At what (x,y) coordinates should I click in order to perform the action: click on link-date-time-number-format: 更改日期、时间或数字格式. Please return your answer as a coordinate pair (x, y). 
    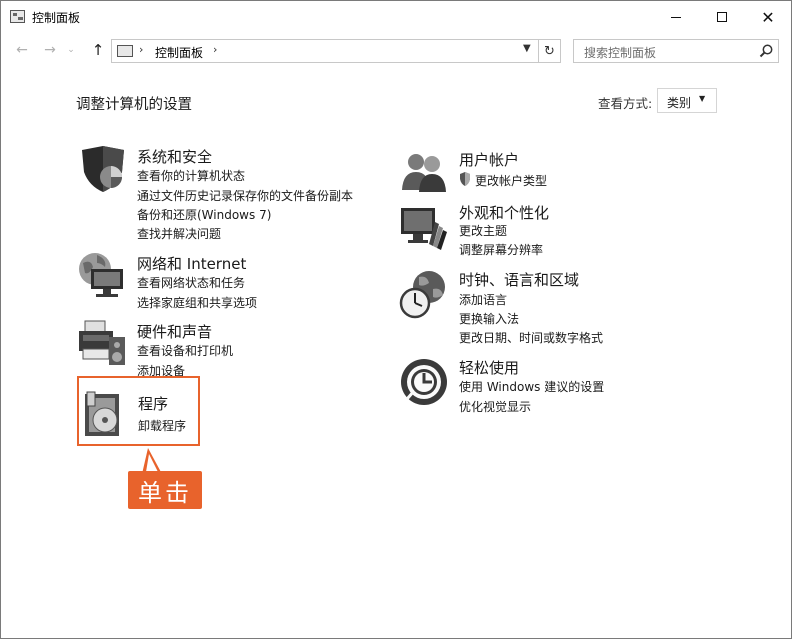
    Looking at the image, I should click on (531, 337).